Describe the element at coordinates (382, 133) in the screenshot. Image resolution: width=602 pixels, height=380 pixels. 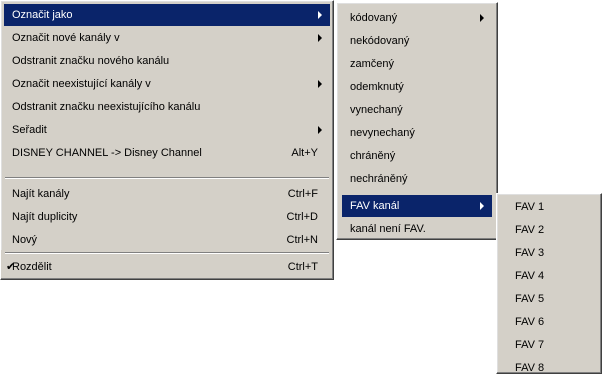
I see `menu-item-label: nevynechaný` at that location.